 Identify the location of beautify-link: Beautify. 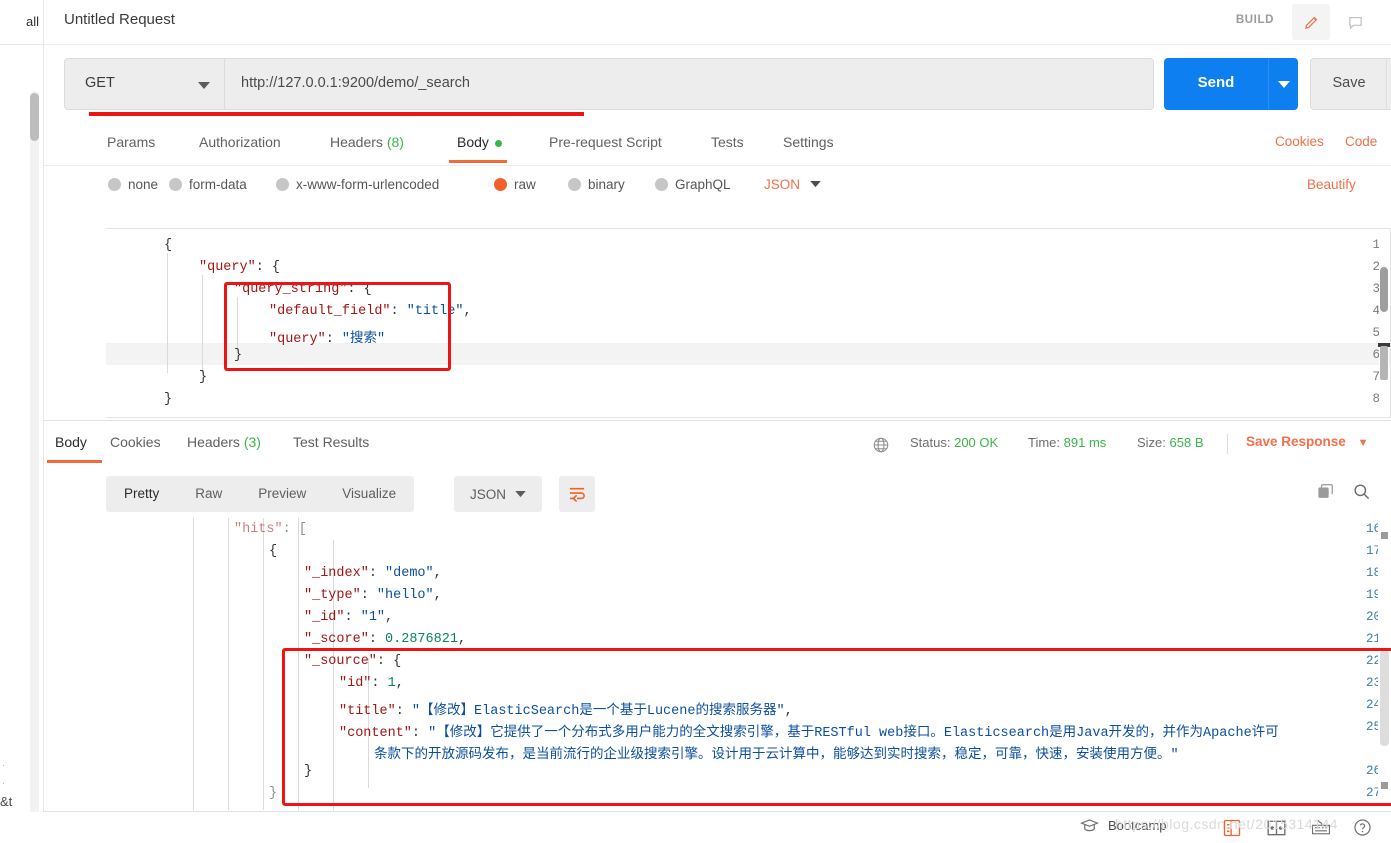
(1331, 184).